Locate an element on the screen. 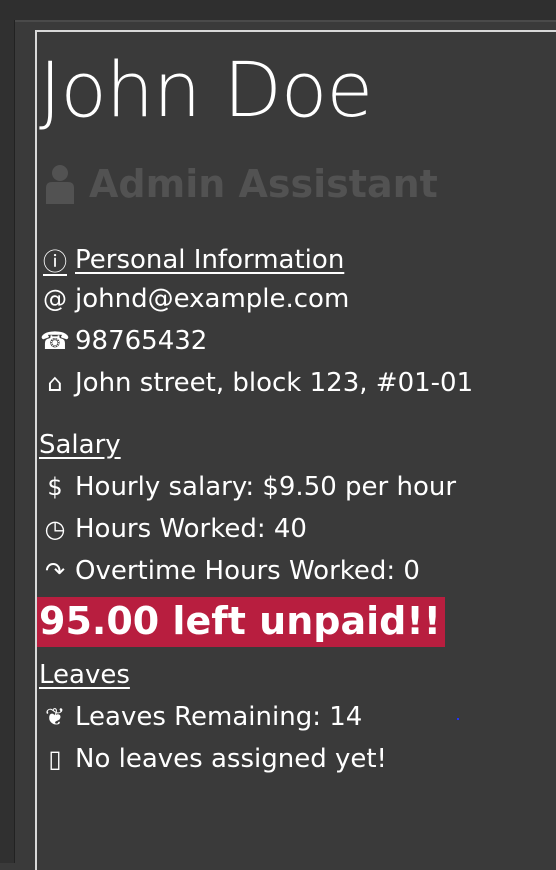 The image size is (556, 870). email-row: @ johnd@example.com is located at coordinates (194, 299).